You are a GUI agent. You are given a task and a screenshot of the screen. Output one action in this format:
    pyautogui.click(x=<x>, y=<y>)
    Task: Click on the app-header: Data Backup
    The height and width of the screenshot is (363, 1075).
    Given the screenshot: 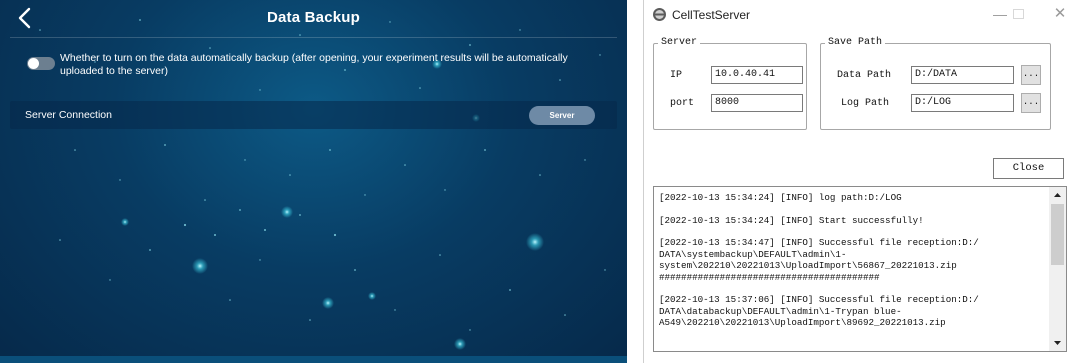 What is the action you would take?
    pyautogui.click(x=313, y=18)
    